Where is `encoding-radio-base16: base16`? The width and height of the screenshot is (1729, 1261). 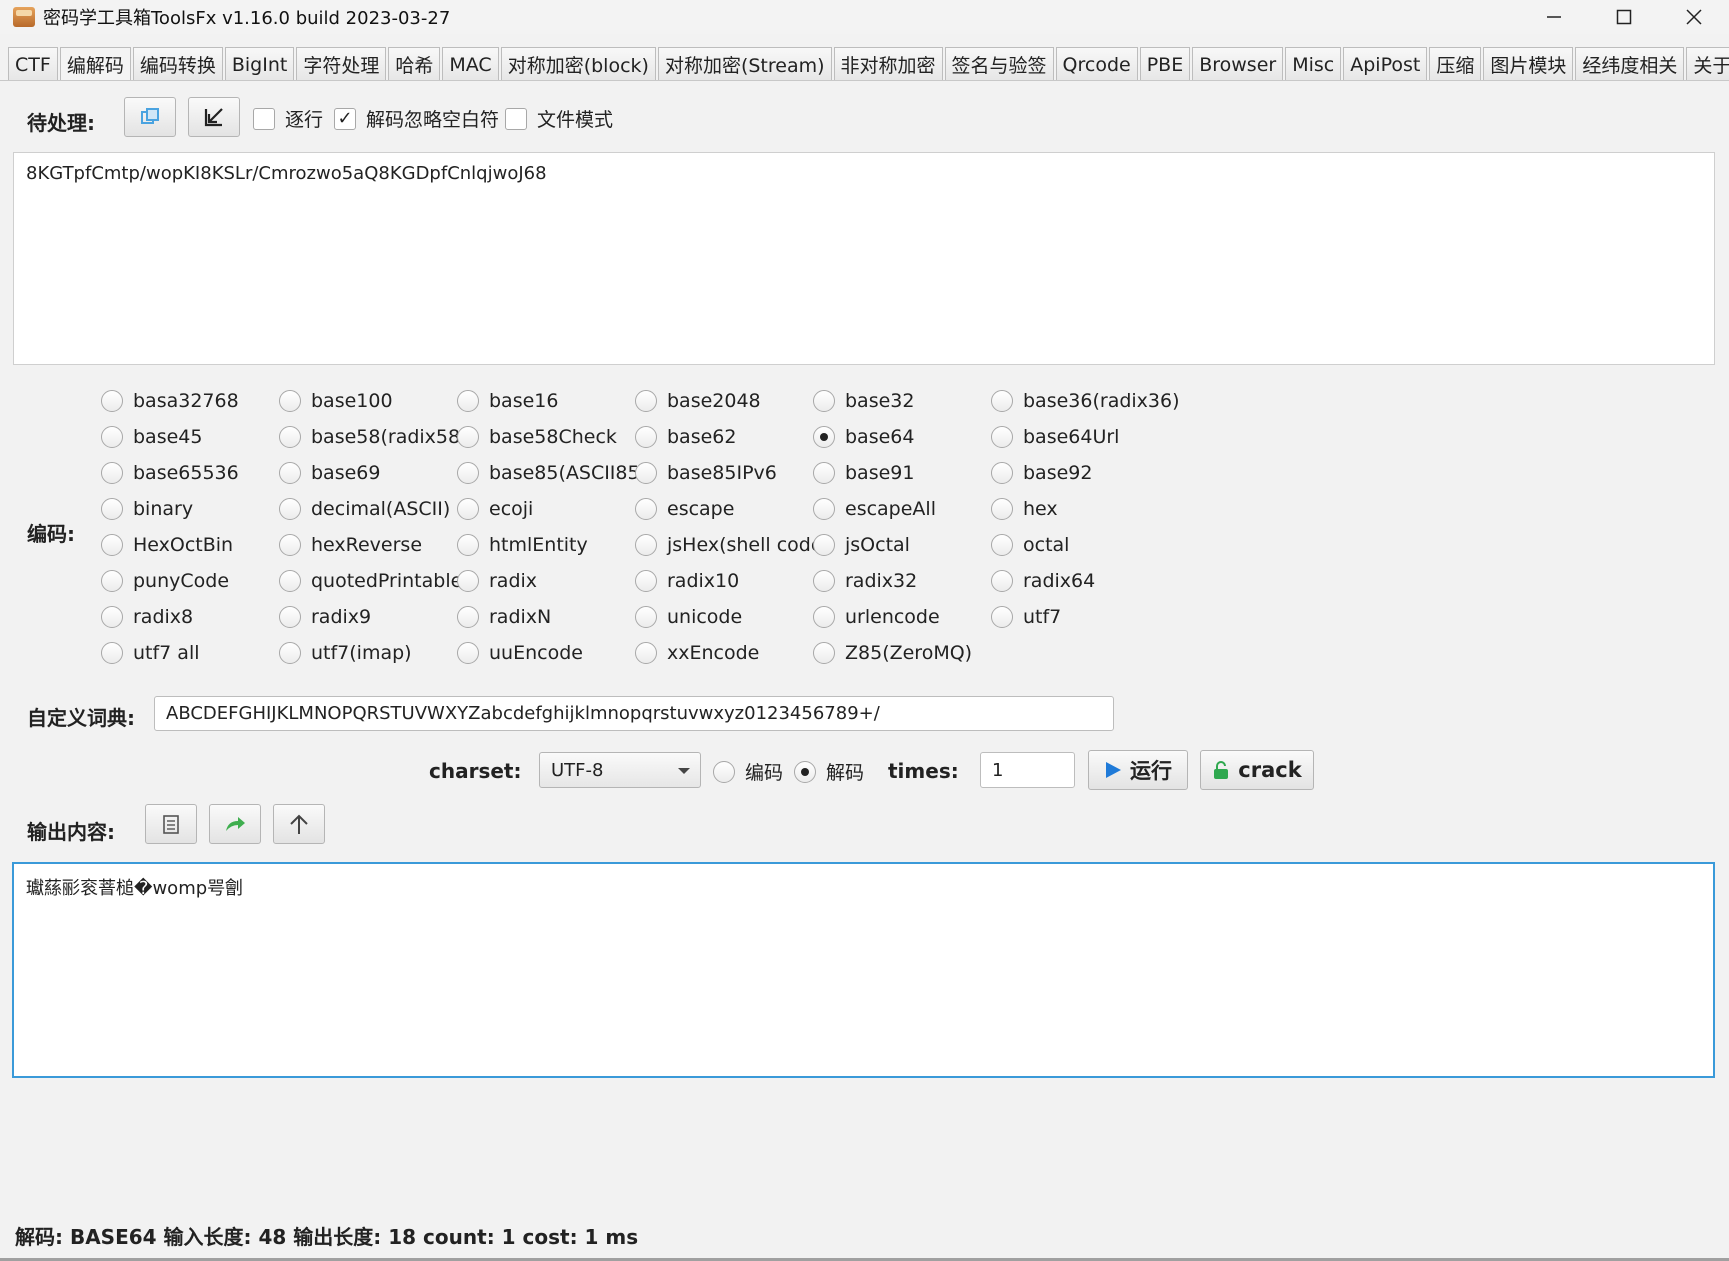
encoding-radio-base16: base16 is located at coordinates (546, 401).